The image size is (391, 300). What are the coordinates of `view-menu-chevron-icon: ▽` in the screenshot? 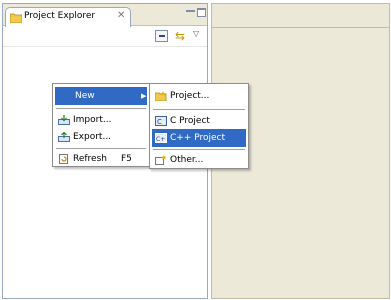 It's located at (198, 34).